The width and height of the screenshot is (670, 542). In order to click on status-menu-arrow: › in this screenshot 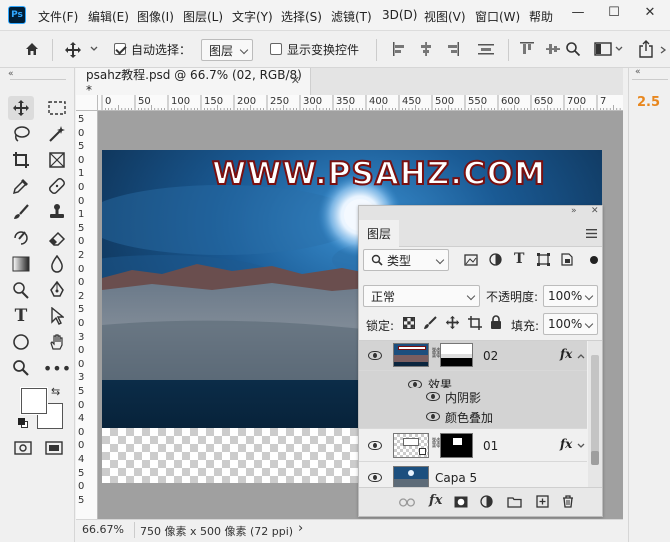, I will do `click(300, 528)`.